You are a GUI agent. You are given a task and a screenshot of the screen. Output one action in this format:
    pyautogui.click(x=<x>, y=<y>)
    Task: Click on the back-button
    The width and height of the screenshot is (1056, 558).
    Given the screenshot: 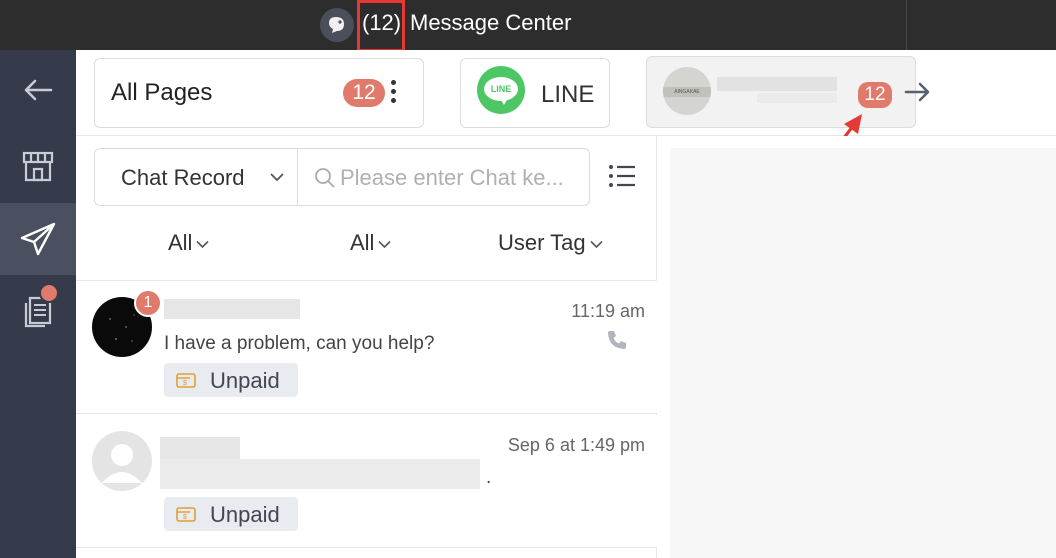 What is the action you would take?
    pyautogui.click(x=38, y=90)
    